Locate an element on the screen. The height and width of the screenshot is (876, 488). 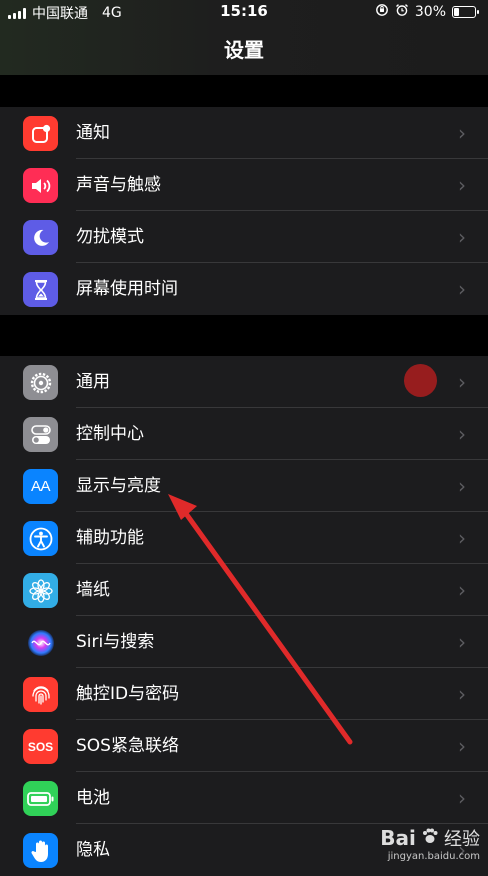
baidu-watermark: Bai 经验 jingyan.baidu.com is located at coordinates (430, 843).